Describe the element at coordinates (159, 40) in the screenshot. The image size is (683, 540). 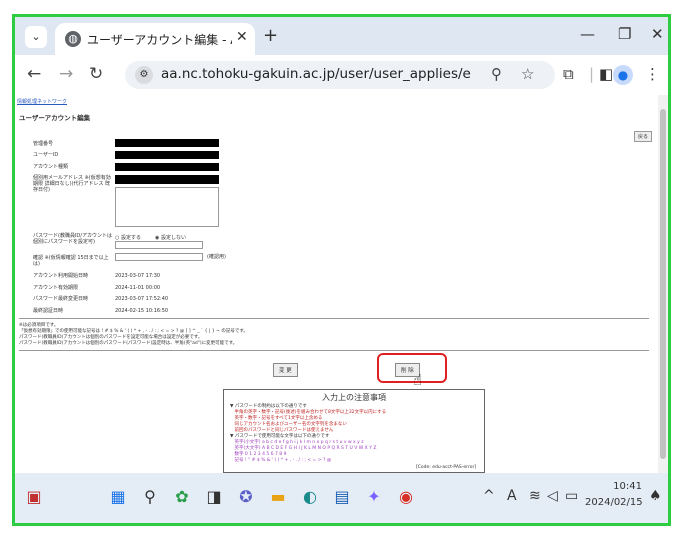
I see `tab-title: ユーザーアカウント編集 - Account` at that location.